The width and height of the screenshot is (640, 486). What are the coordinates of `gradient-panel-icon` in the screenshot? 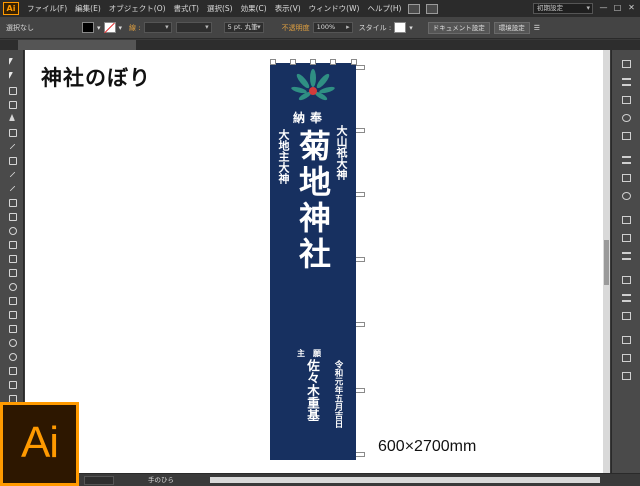 It's located at (626, 178).